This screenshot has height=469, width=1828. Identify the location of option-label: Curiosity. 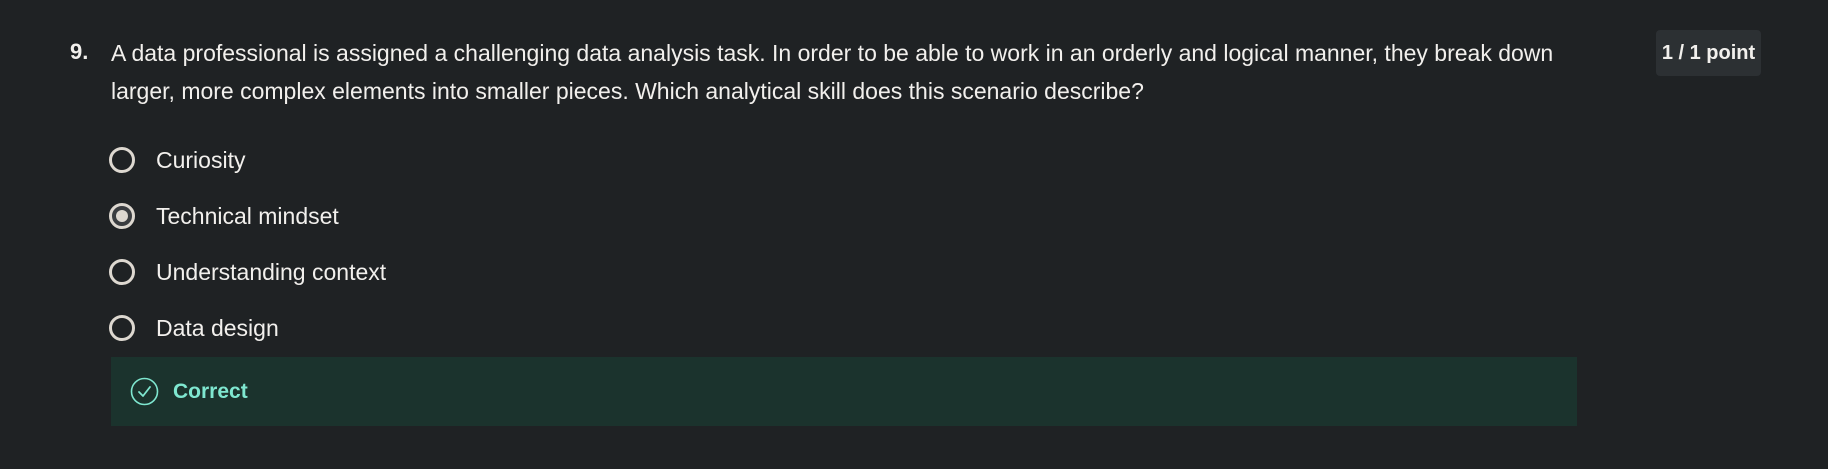
(201, 160).